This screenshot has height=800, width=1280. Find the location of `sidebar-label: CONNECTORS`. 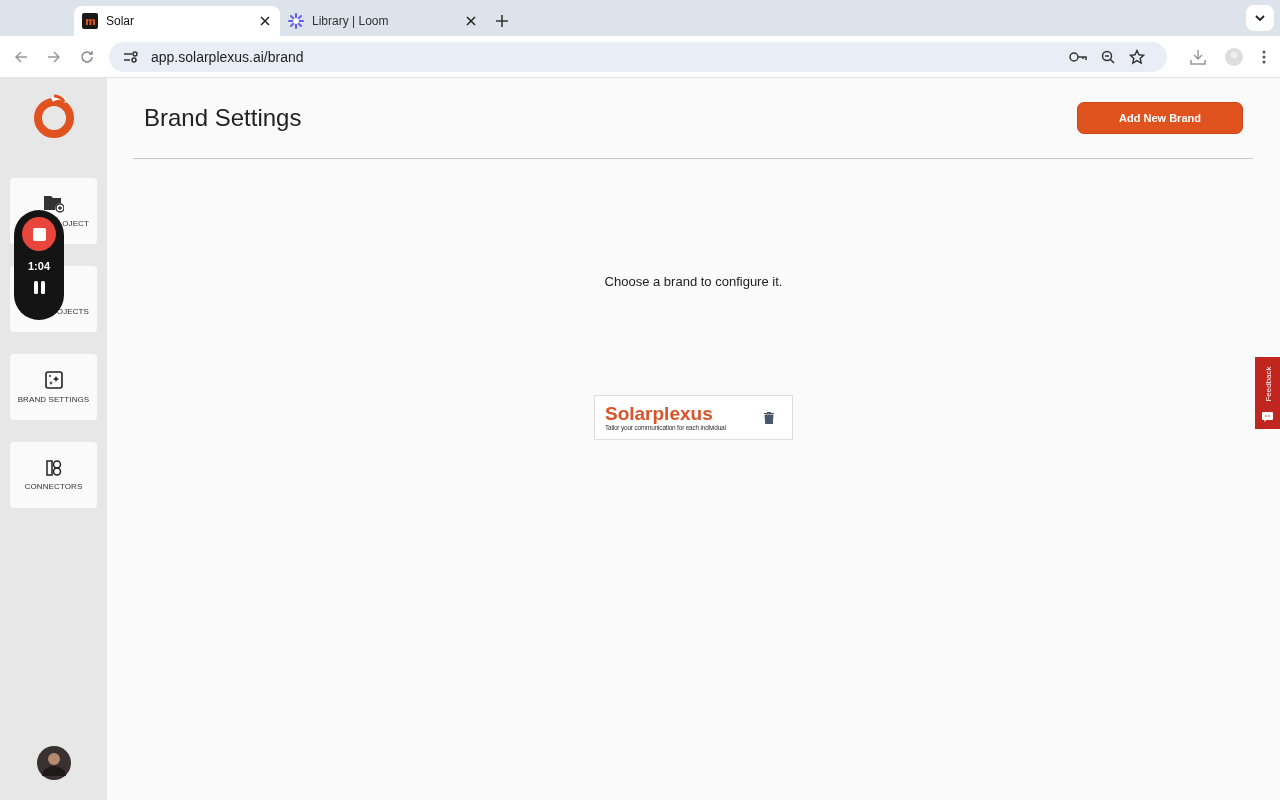

sidebar-label: CONNECTORS is located at coordinates (53, 486).